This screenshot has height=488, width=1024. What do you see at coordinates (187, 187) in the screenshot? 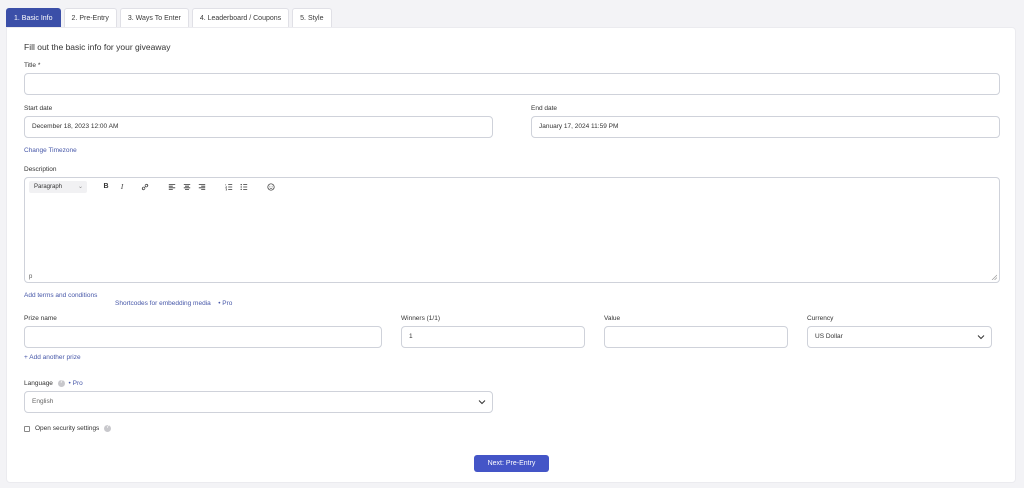
I see `align-center-icon` at bounding box center [187, 187].